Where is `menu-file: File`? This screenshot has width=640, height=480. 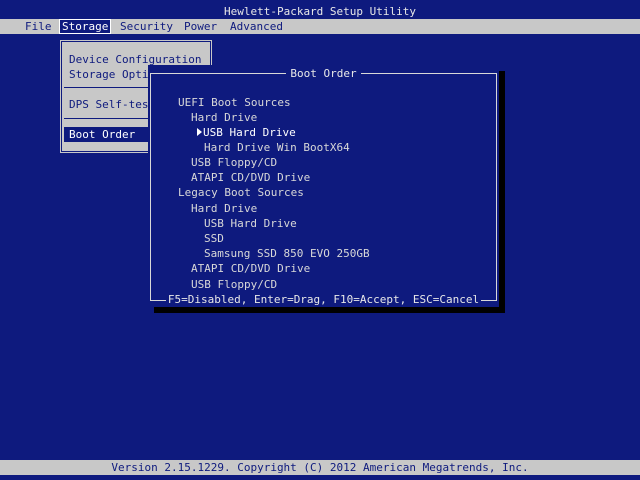 menu-file: File is located at coordinates (38, 26).